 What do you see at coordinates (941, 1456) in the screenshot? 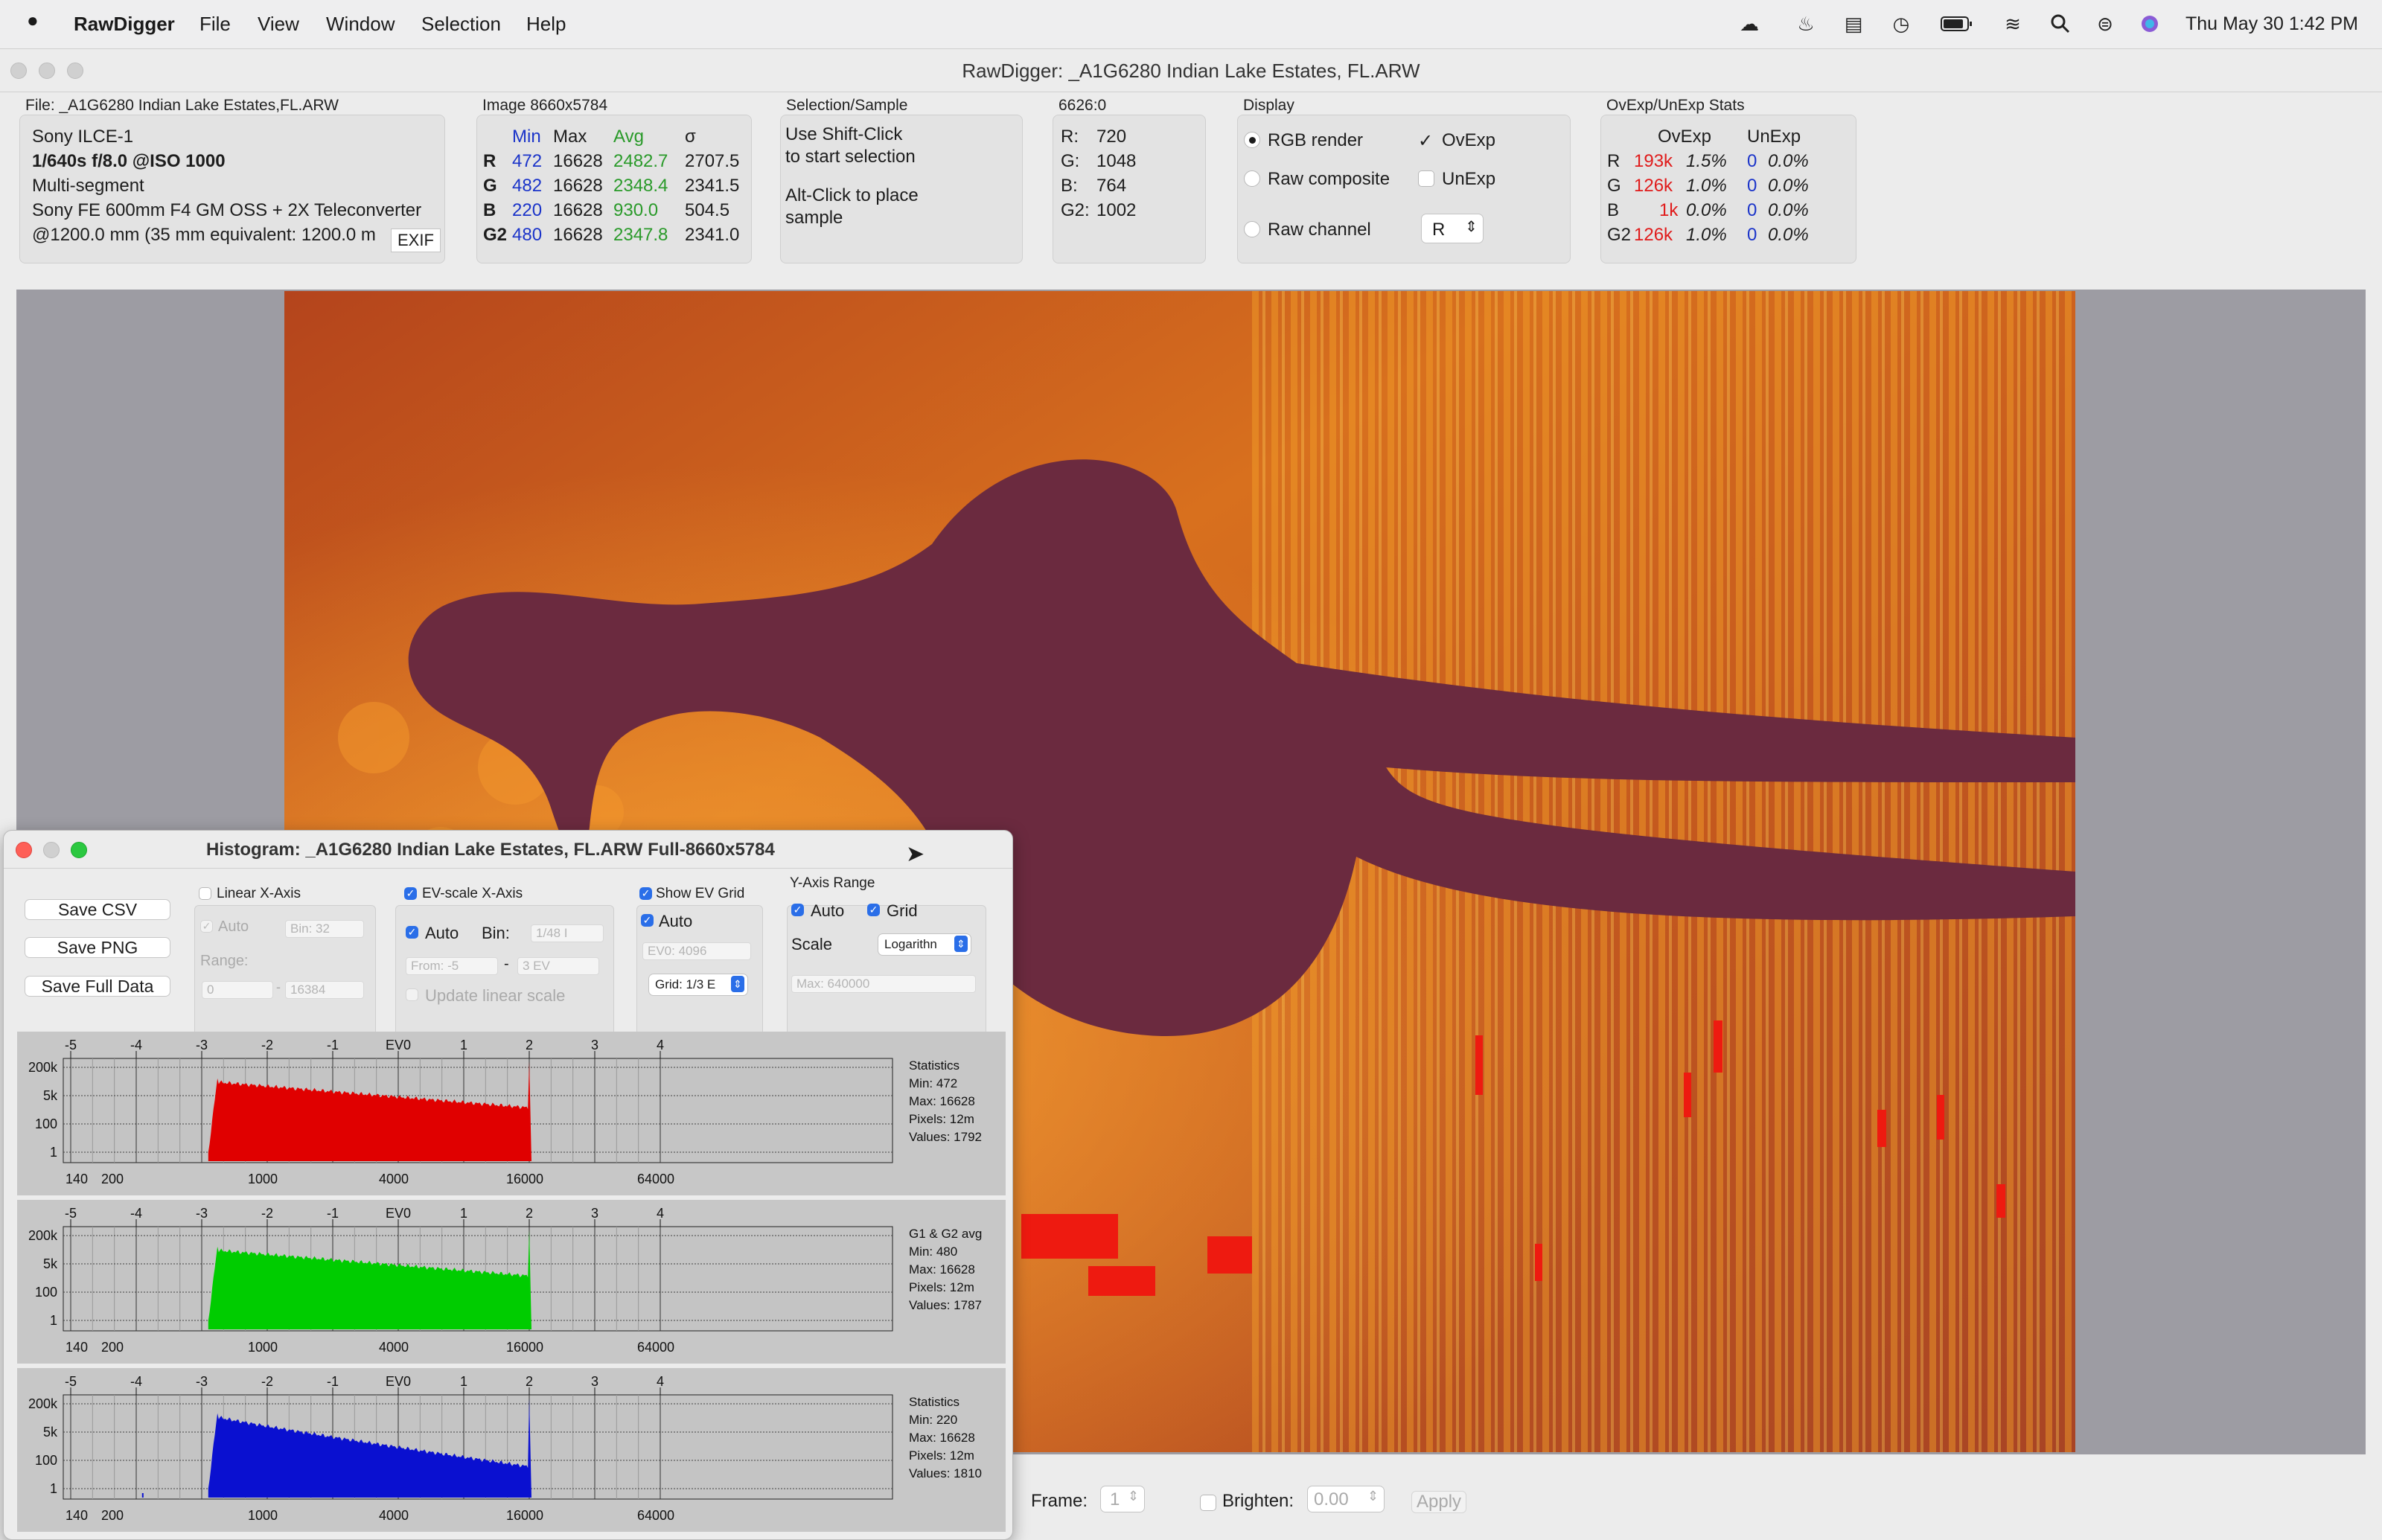
I see `stat-line: Pixels: 12m` at bounding box center [941, 1456].